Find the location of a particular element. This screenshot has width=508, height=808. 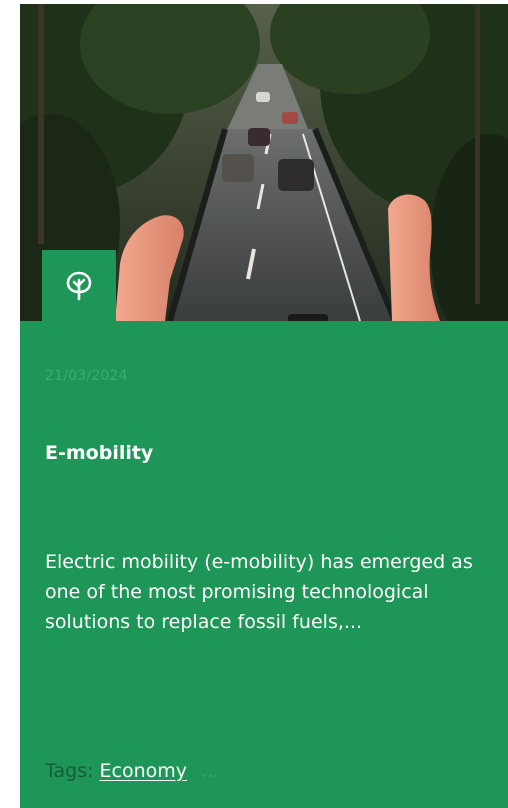

tree-icon is located at coordinates (79, 285).